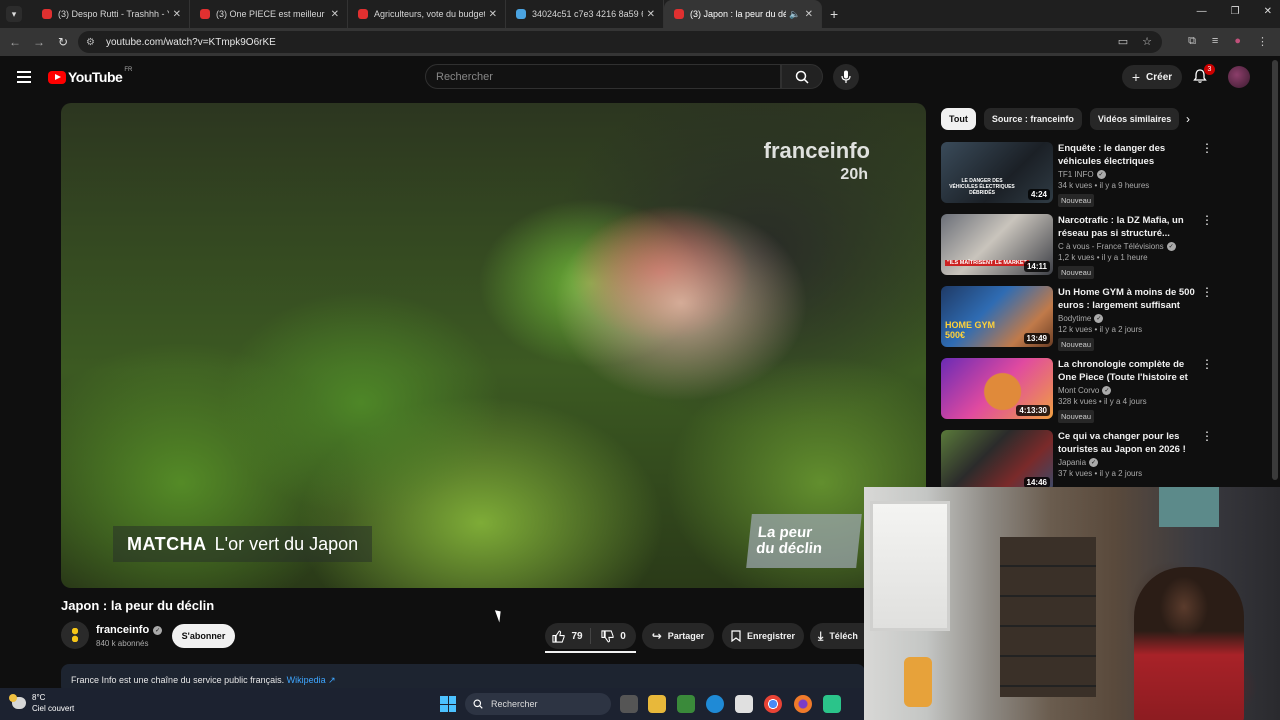  Describe the element at coordinates (743, 14) in the screenshot. I see `browser-tab-active: (3) Japon : la peur du déclin 🔈 ✕` at that location.